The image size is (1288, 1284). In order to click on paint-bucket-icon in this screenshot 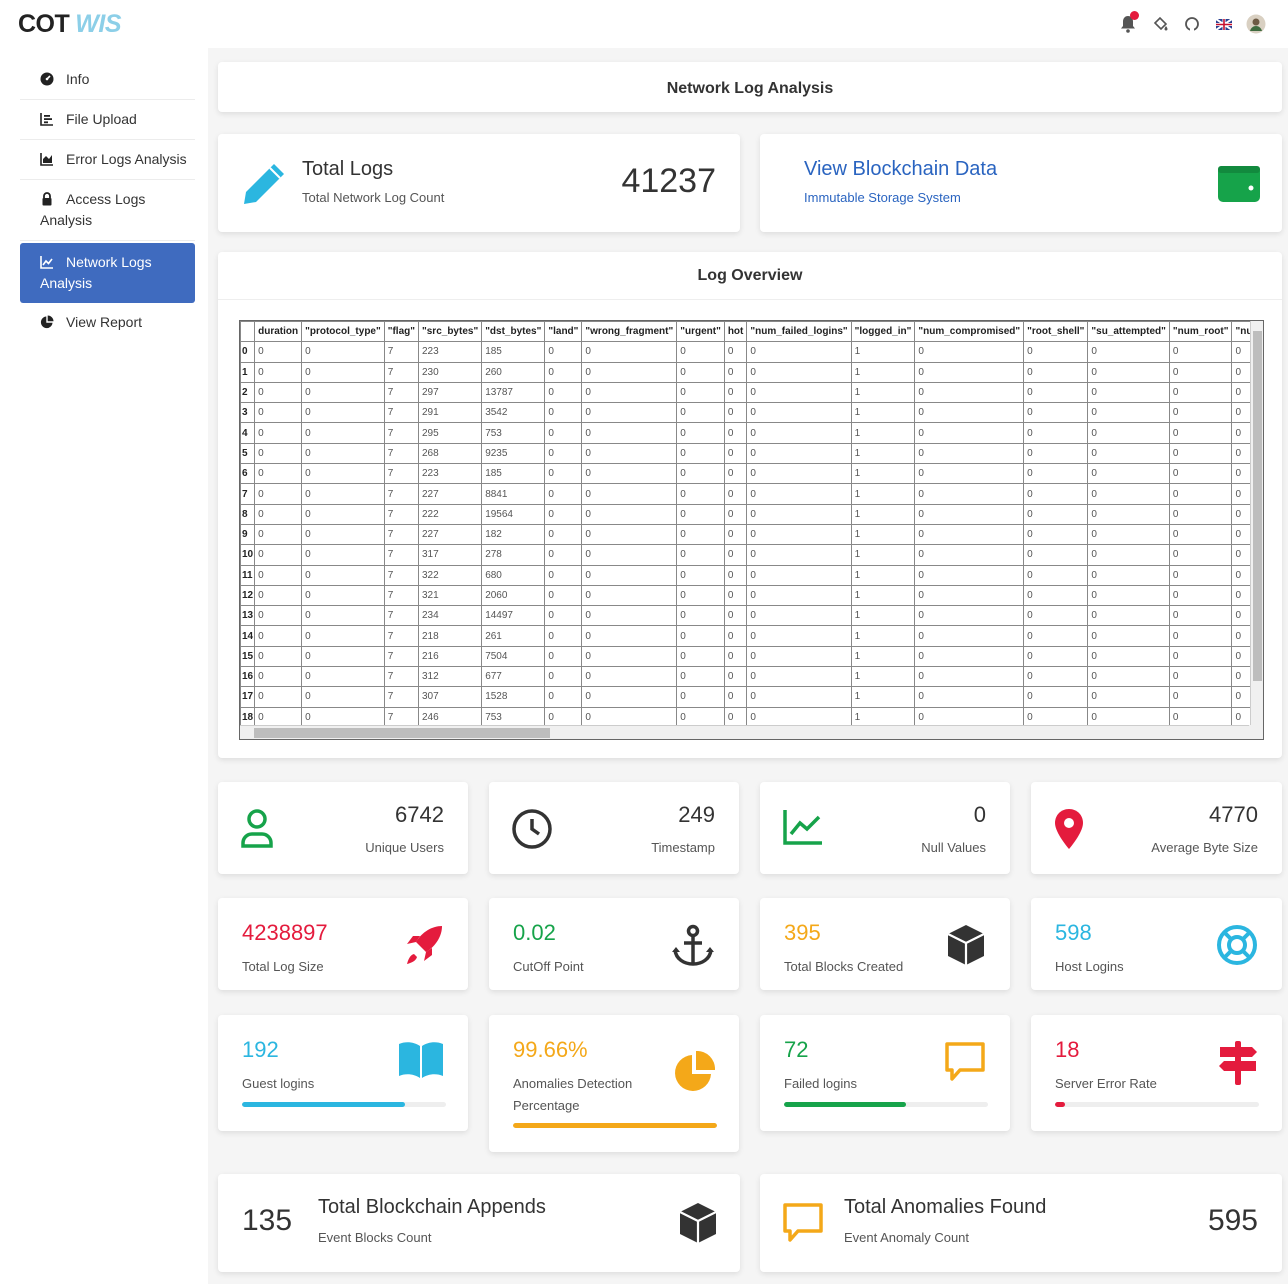, I will do `click(1160, 24)`.